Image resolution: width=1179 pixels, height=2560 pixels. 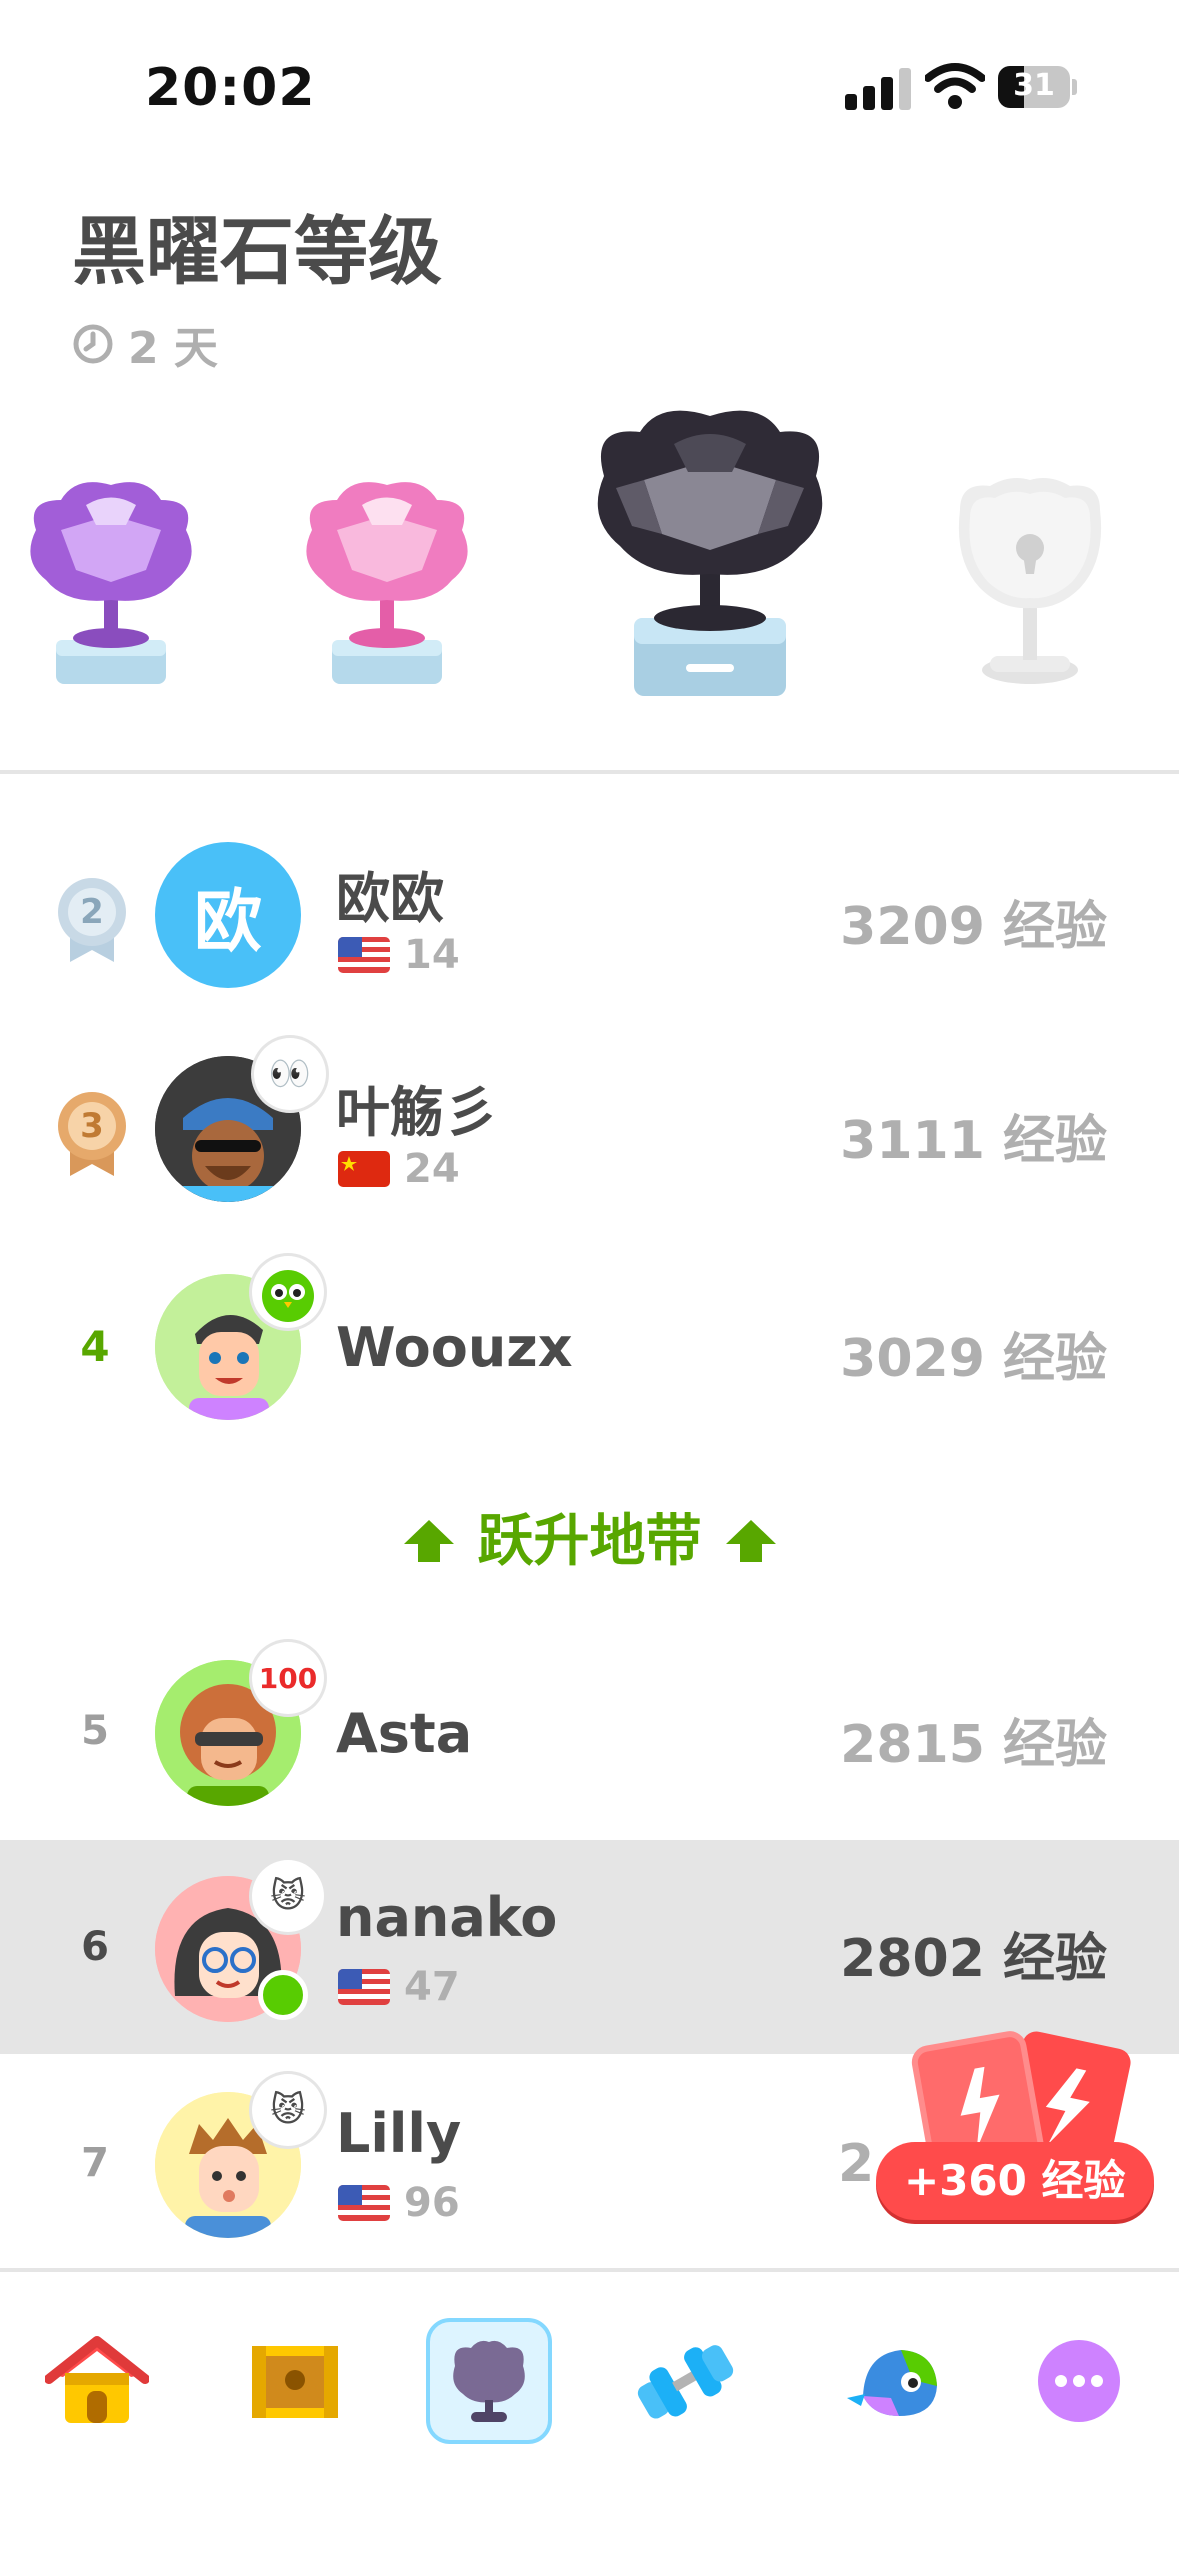 I want to click on hundred-points-icon: 100, so click(x=288, y=1678).